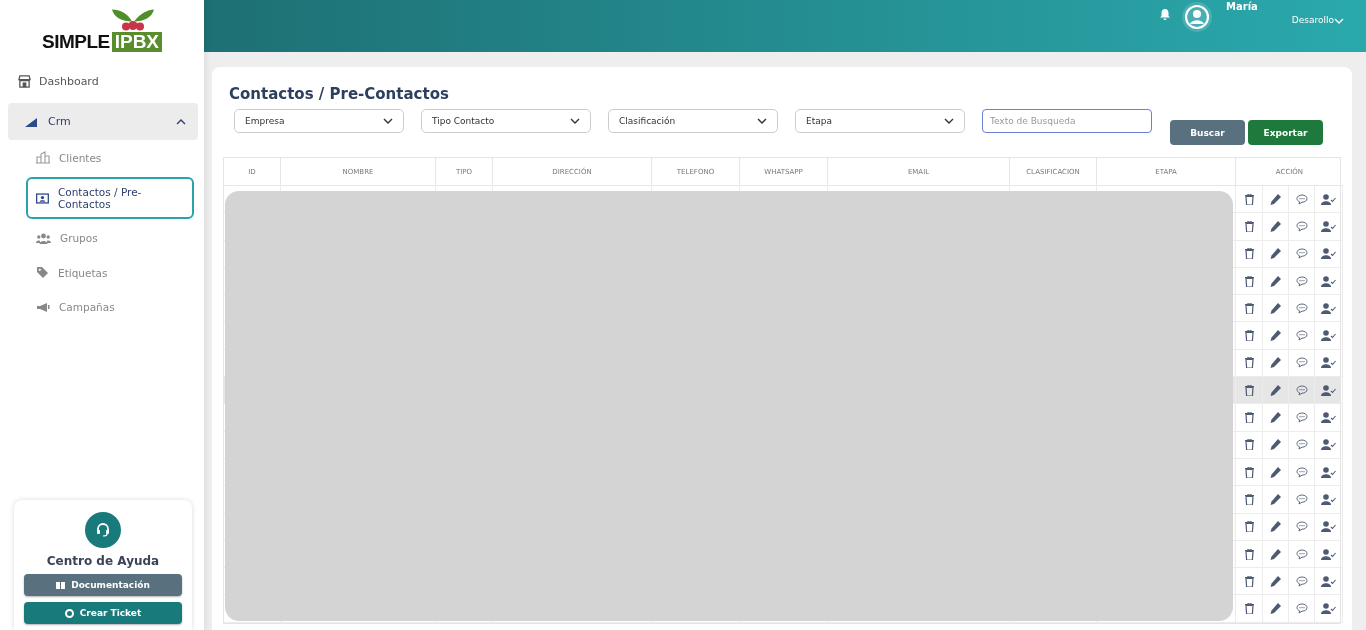 This screenshot has height=630, width=1366. What do you see at coordinates (110, 272) in the screenshot?
I see `nav-item: Etiquetas` at bounding box center [110, 272].